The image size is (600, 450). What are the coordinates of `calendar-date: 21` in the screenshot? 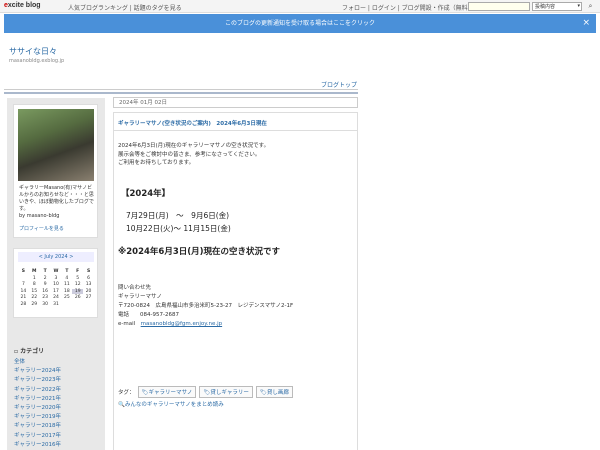 It's located at (23, 297).